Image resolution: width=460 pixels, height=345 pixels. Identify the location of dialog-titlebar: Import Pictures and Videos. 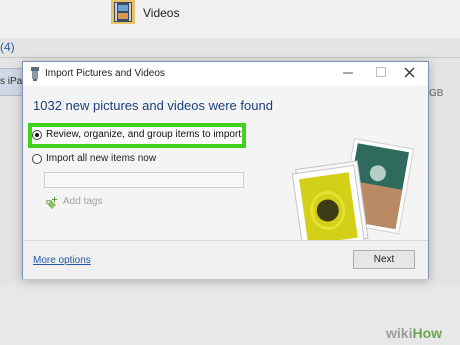
(225, 74).